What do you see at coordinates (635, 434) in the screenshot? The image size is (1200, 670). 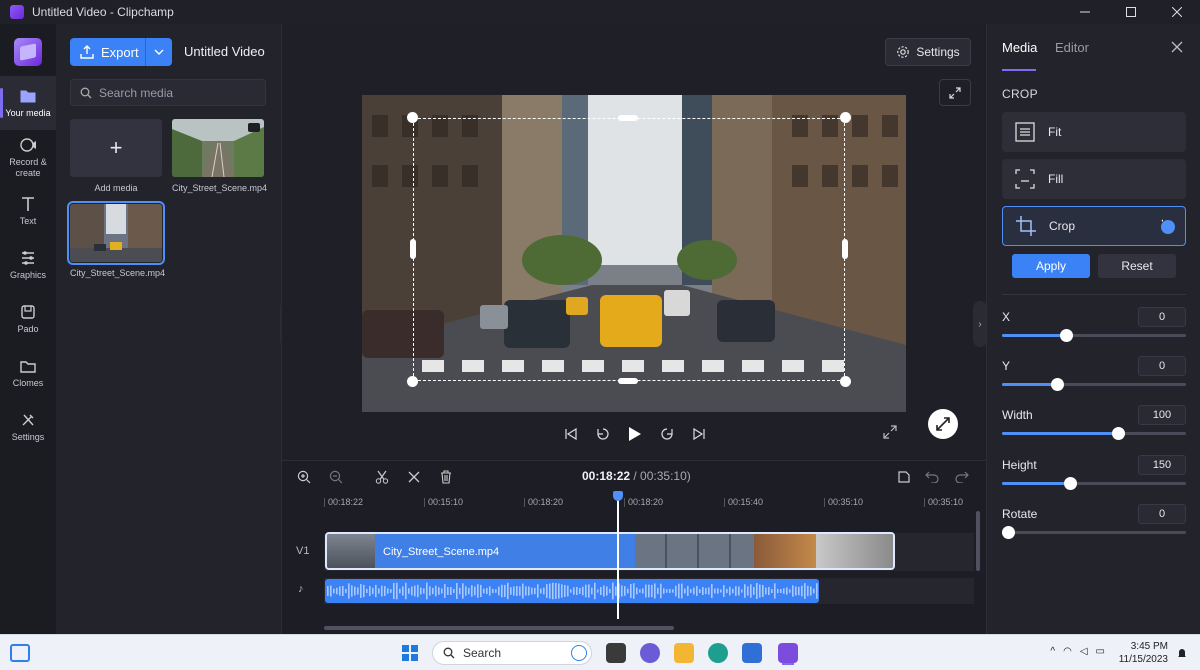 I see `play-button` at bounding box center [635, 434].